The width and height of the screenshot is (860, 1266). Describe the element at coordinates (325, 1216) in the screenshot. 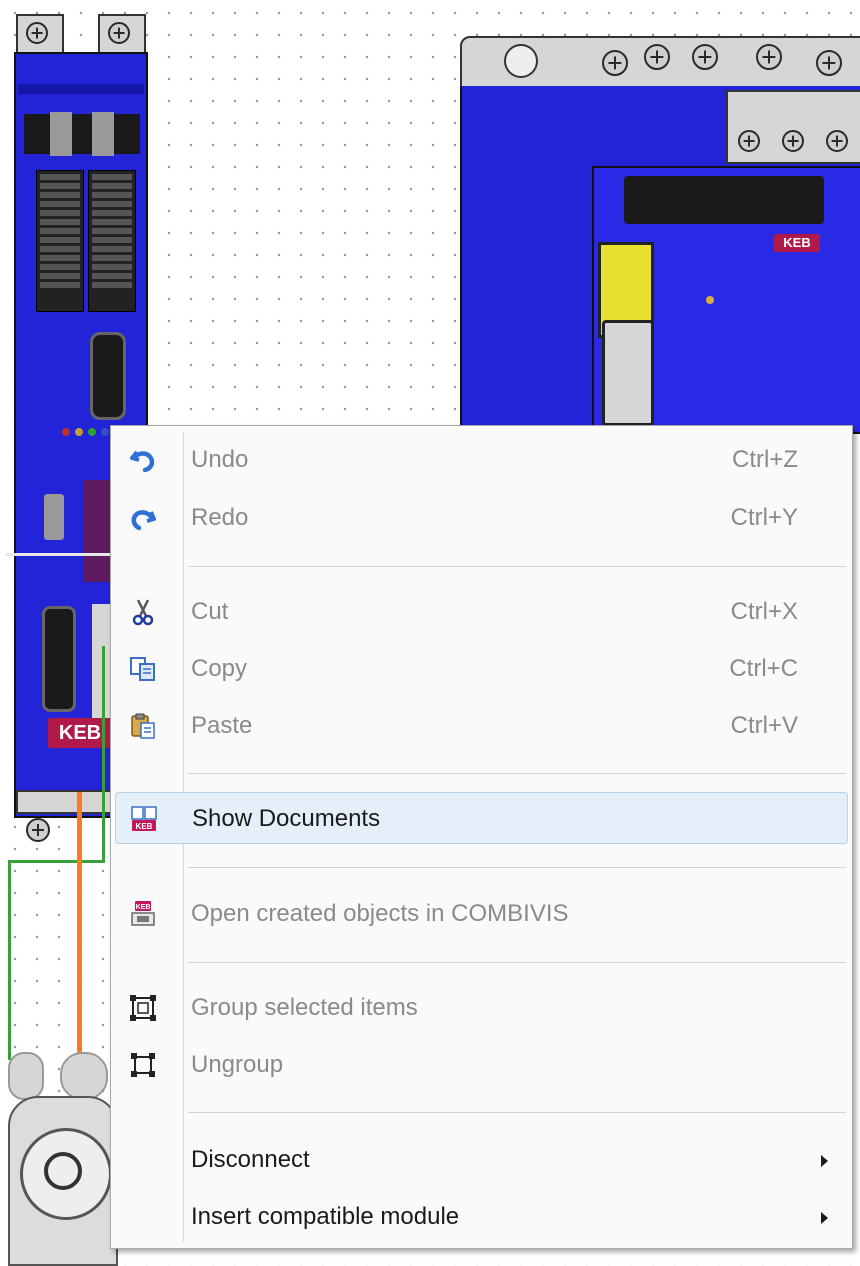

I see `menu-label: Insert compatible module` at that location.